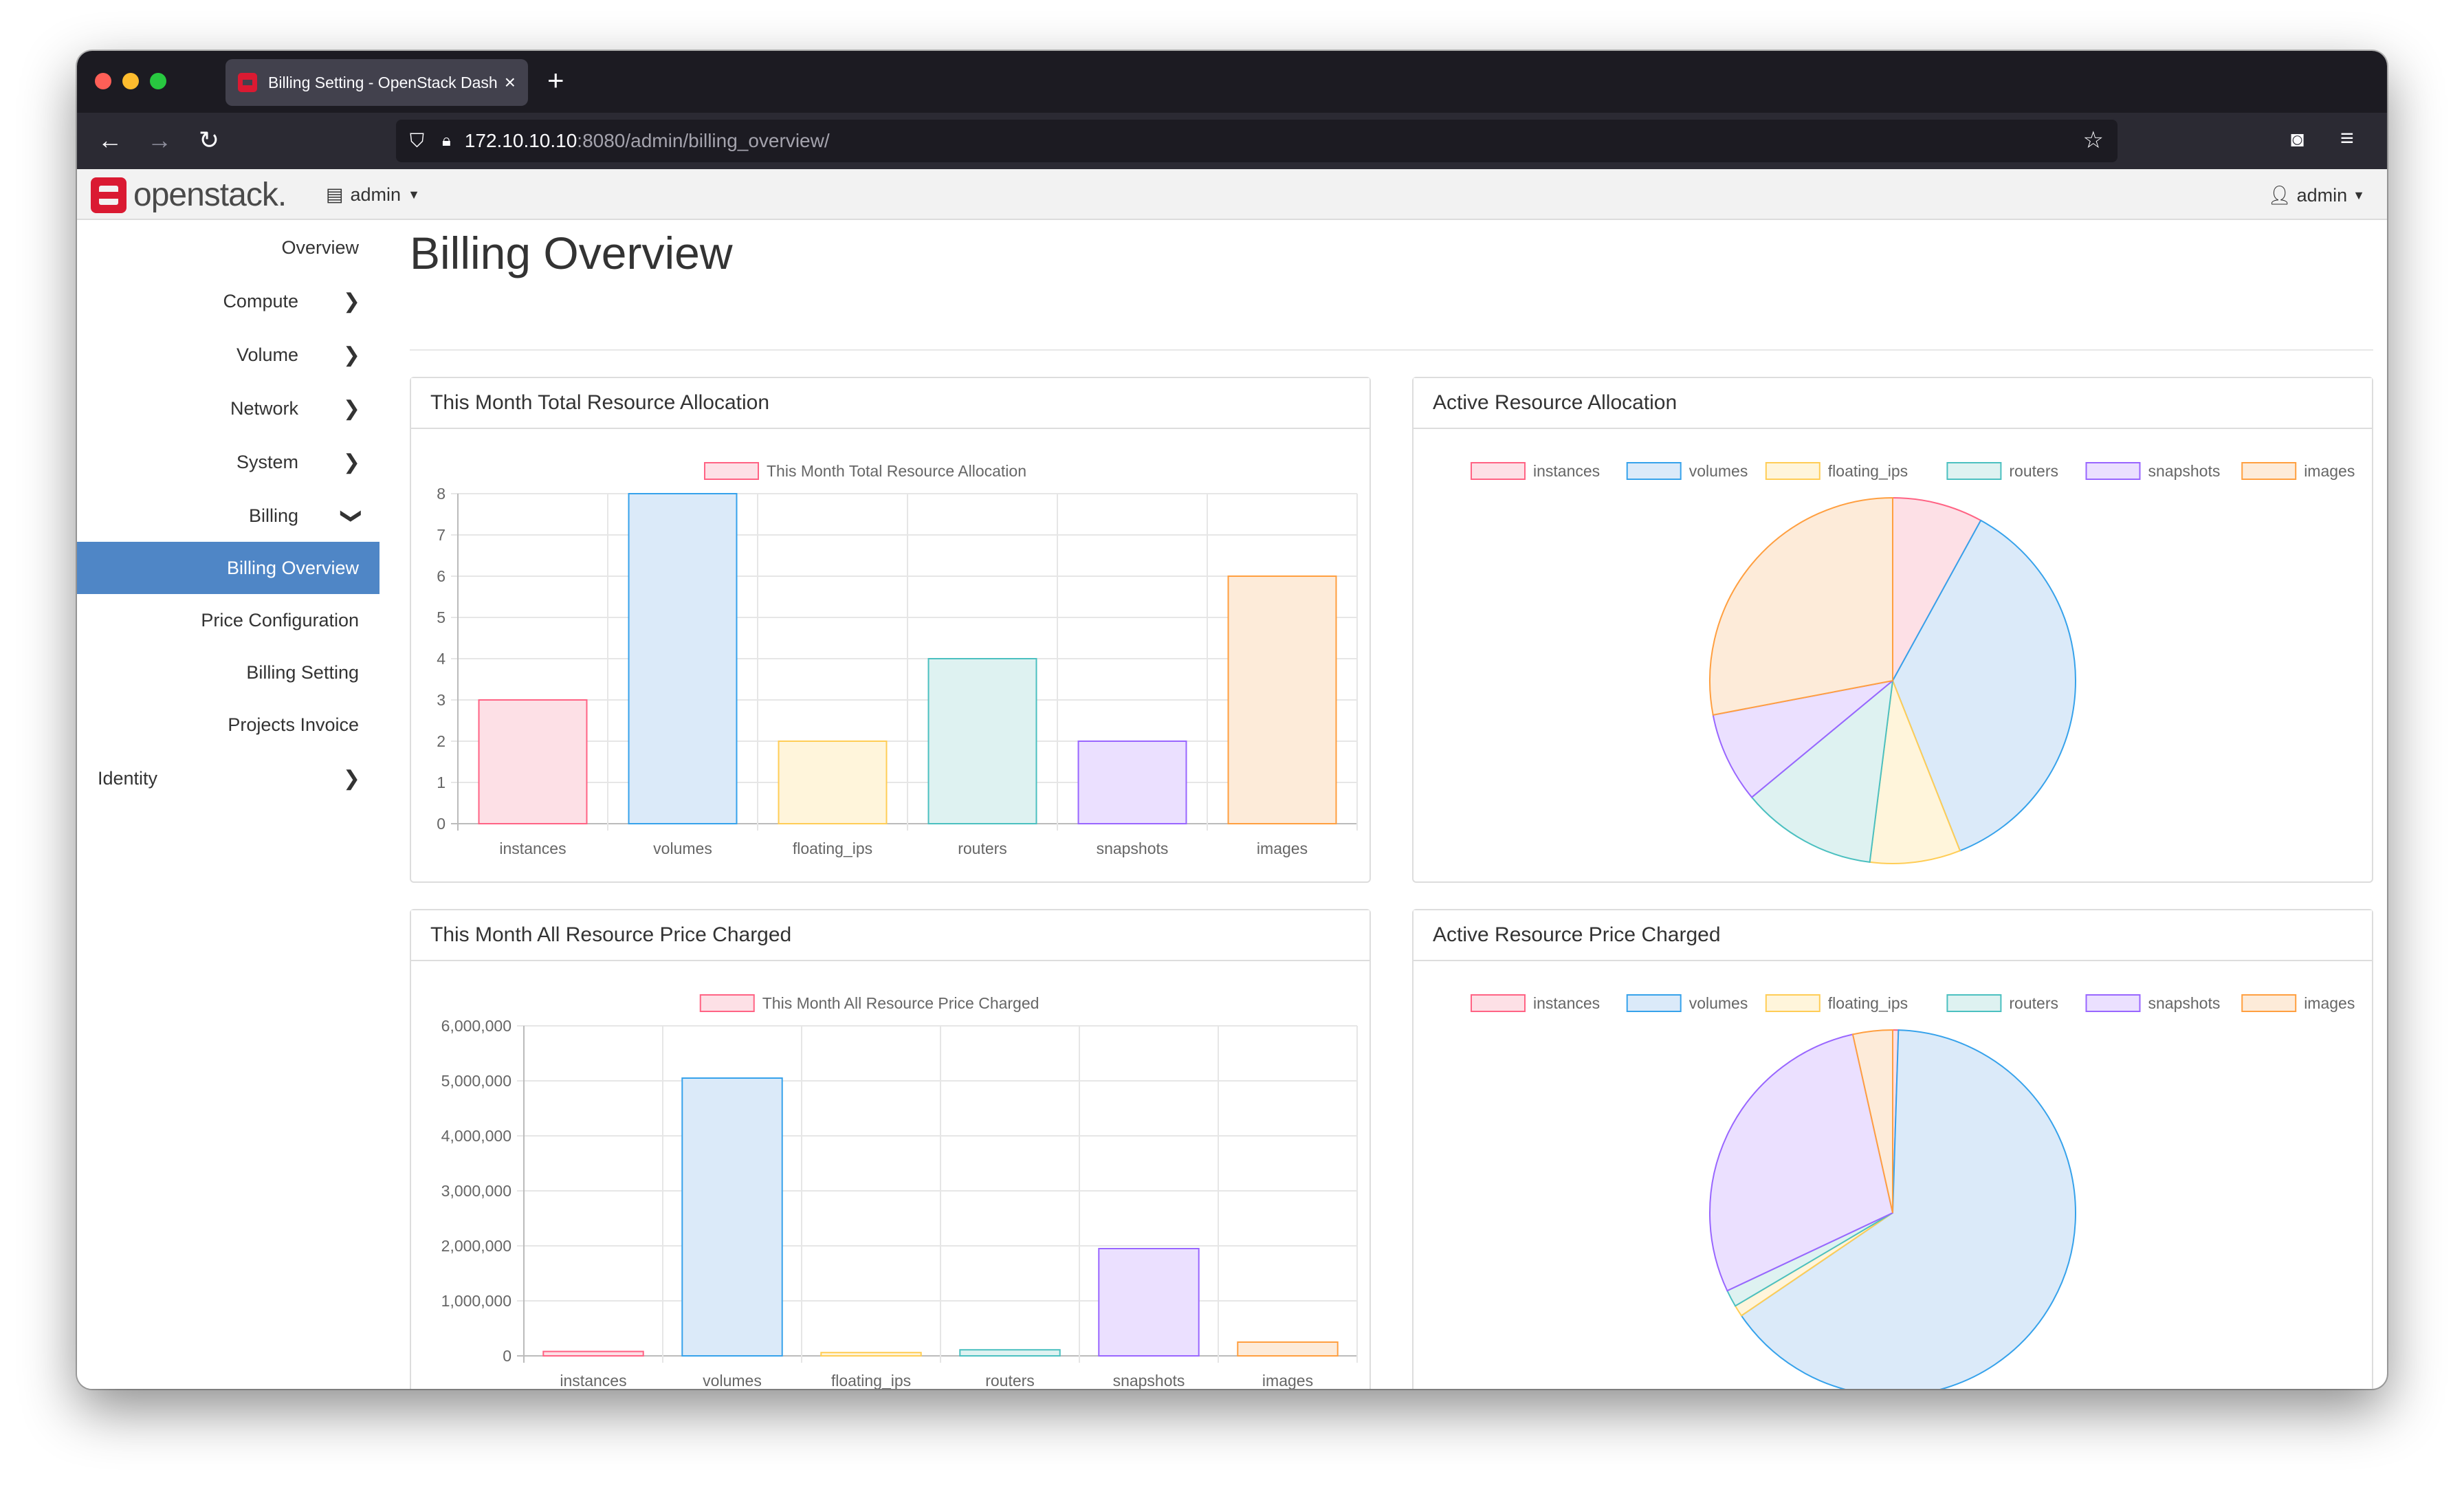  I want to click on y-tick-label: 6, so click(442, 576).